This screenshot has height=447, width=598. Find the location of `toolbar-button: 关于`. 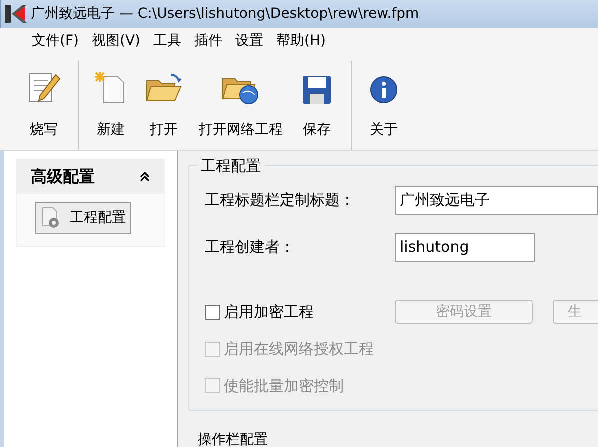

toolbar-button: 关于 is located at coordinates (384, 103).